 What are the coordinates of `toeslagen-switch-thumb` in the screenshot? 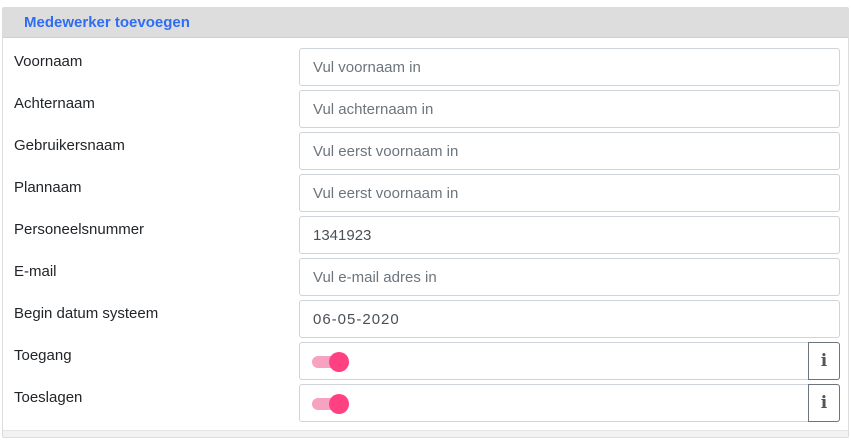 It's located at (339, 404).